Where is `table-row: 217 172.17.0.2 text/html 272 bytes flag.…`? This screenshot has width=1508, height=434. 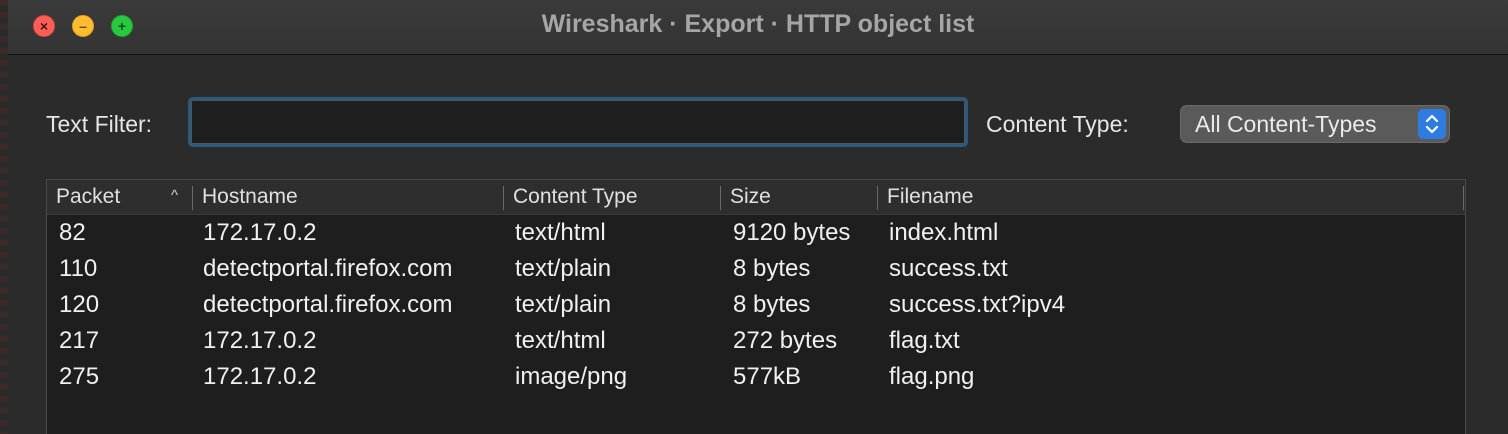 table-row: 217 172.17.0.2 text/html 272 bytes flag.… is located at coordinates (756, 341).